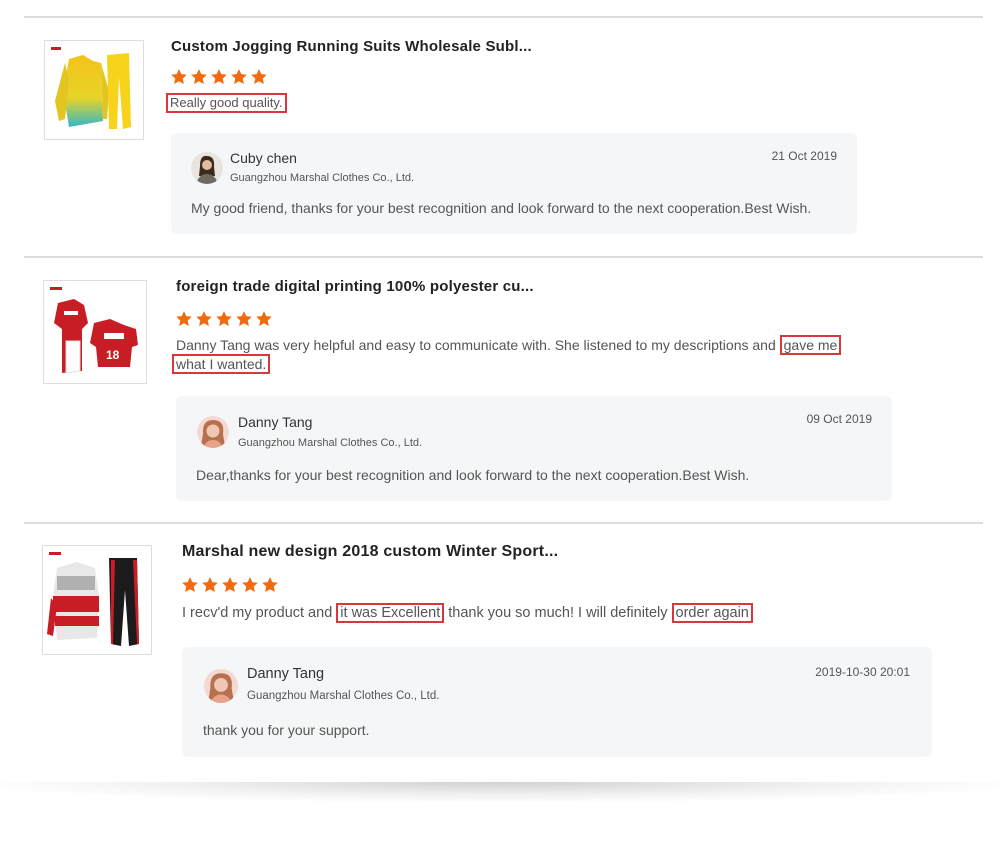 The width and height of the screenshot is (1000, 859). What do you see at coordinates (862, 672) in the screenshot?
I see `reply-date: 2019-10-30 20:01` at bounding box center [862, 672].